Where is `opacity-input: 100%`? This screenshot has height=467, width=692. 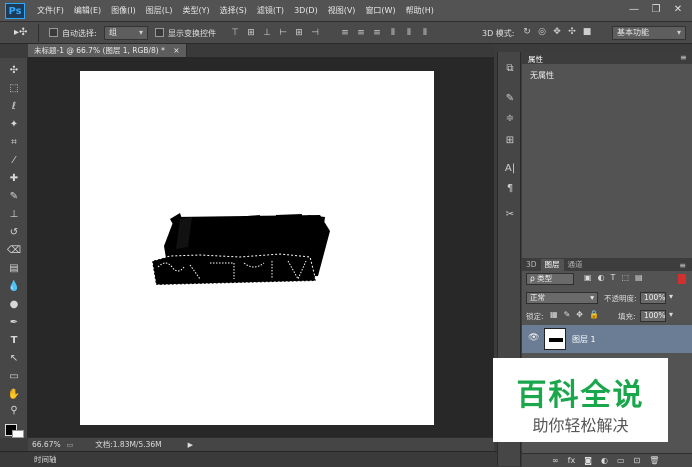
opacity-input: 100% is located at coordinates (653, 298).